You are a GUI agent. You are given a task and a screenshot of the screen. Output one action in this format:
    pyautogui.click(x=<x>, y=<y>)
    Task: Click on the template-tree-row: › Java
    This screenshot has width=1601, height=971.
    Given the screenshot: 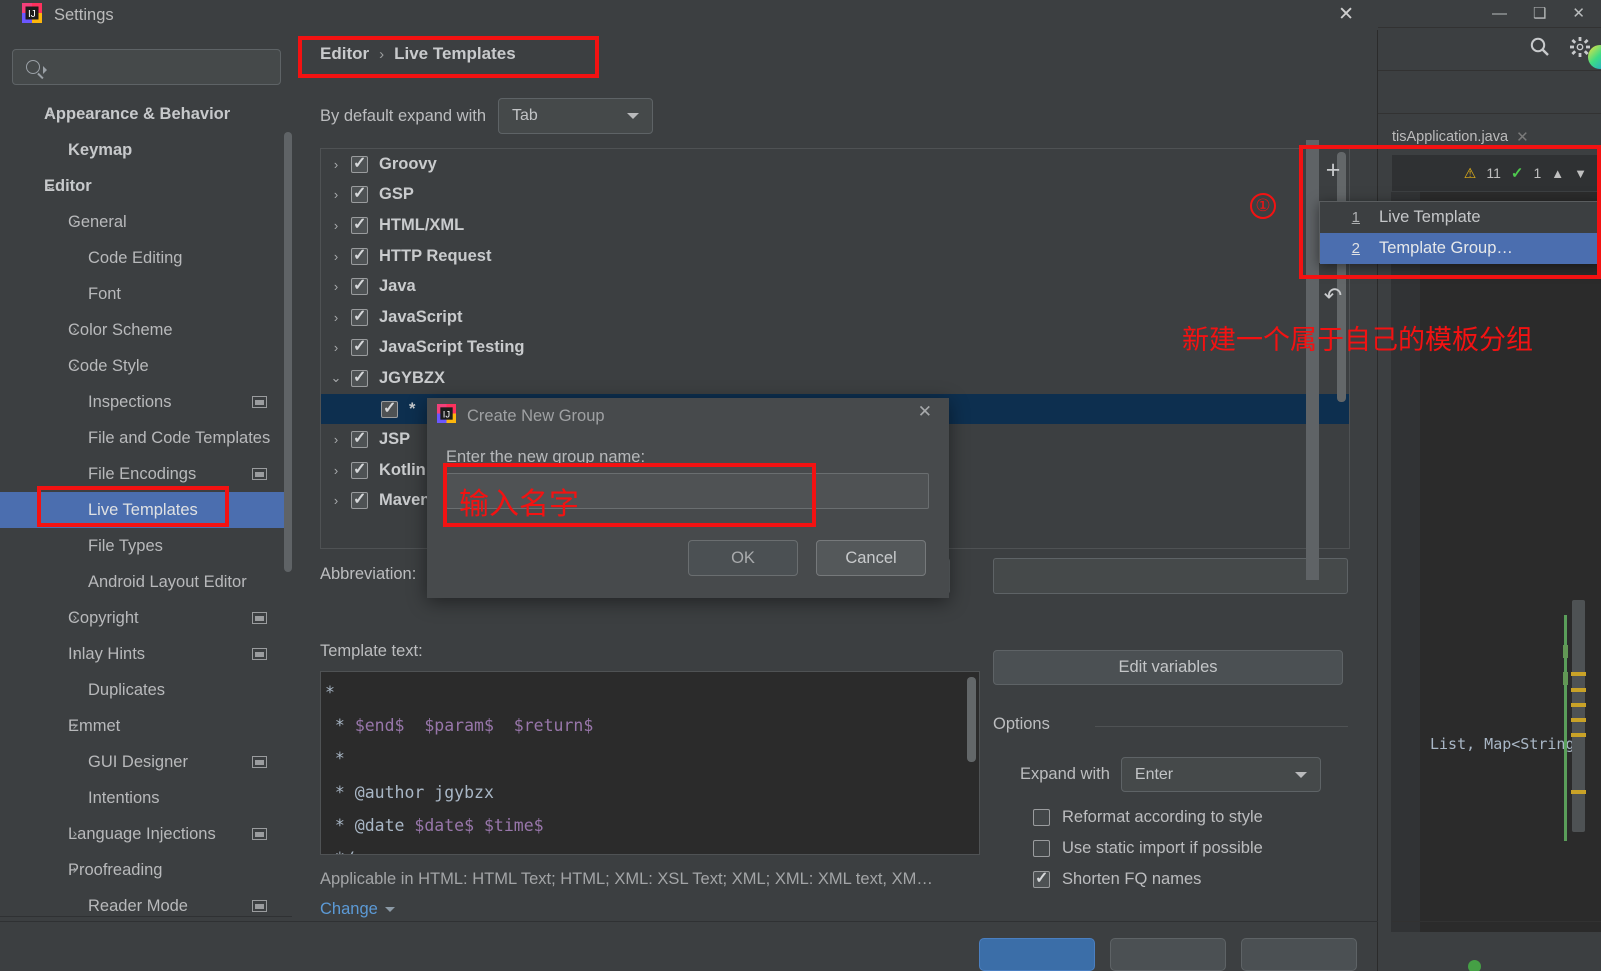 What is the action you would take?
    pyautogui.click(x=835, y=286)
    